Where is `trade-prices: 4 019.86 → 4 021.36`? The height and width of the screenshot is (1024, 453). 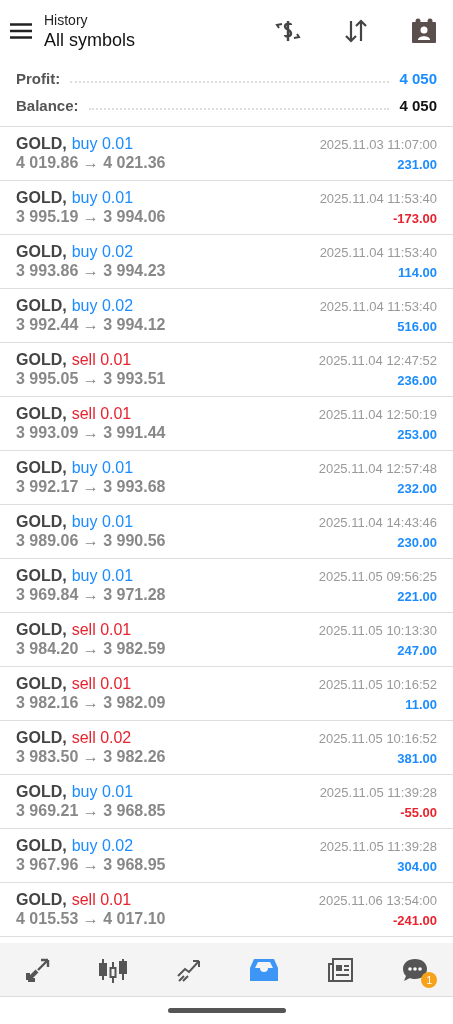
trade-prices: 4 019.86 → 4 021.36 is located at coordinates (91, 163).